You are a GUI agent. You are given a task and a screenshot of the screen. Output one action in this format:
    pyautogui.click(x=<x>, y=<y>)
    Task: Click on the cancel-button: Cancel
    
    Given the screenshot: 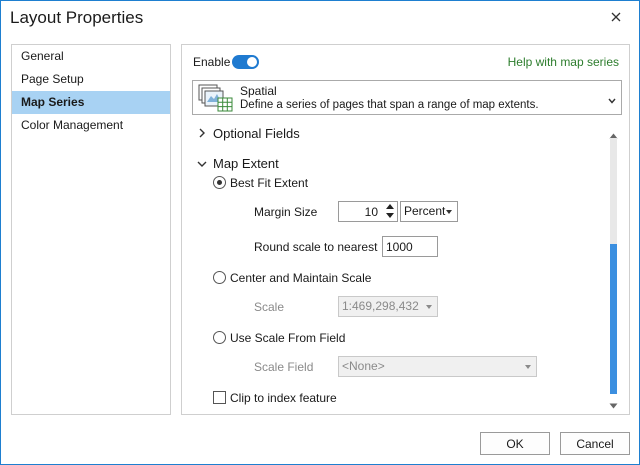 What is the action you would take?
    pyautogui.click(x=595, y=443)
    